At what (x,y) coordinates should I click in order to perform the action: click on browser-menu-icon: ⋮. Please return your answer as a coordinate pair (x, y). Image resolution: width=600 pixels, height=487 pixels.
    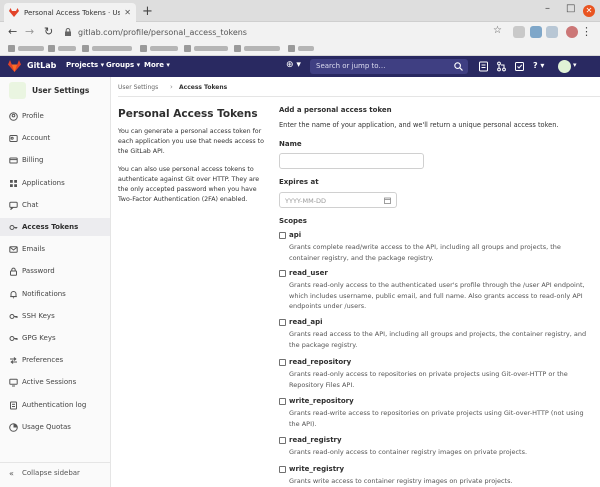
    Looking at the image, I should click on (586, 31).